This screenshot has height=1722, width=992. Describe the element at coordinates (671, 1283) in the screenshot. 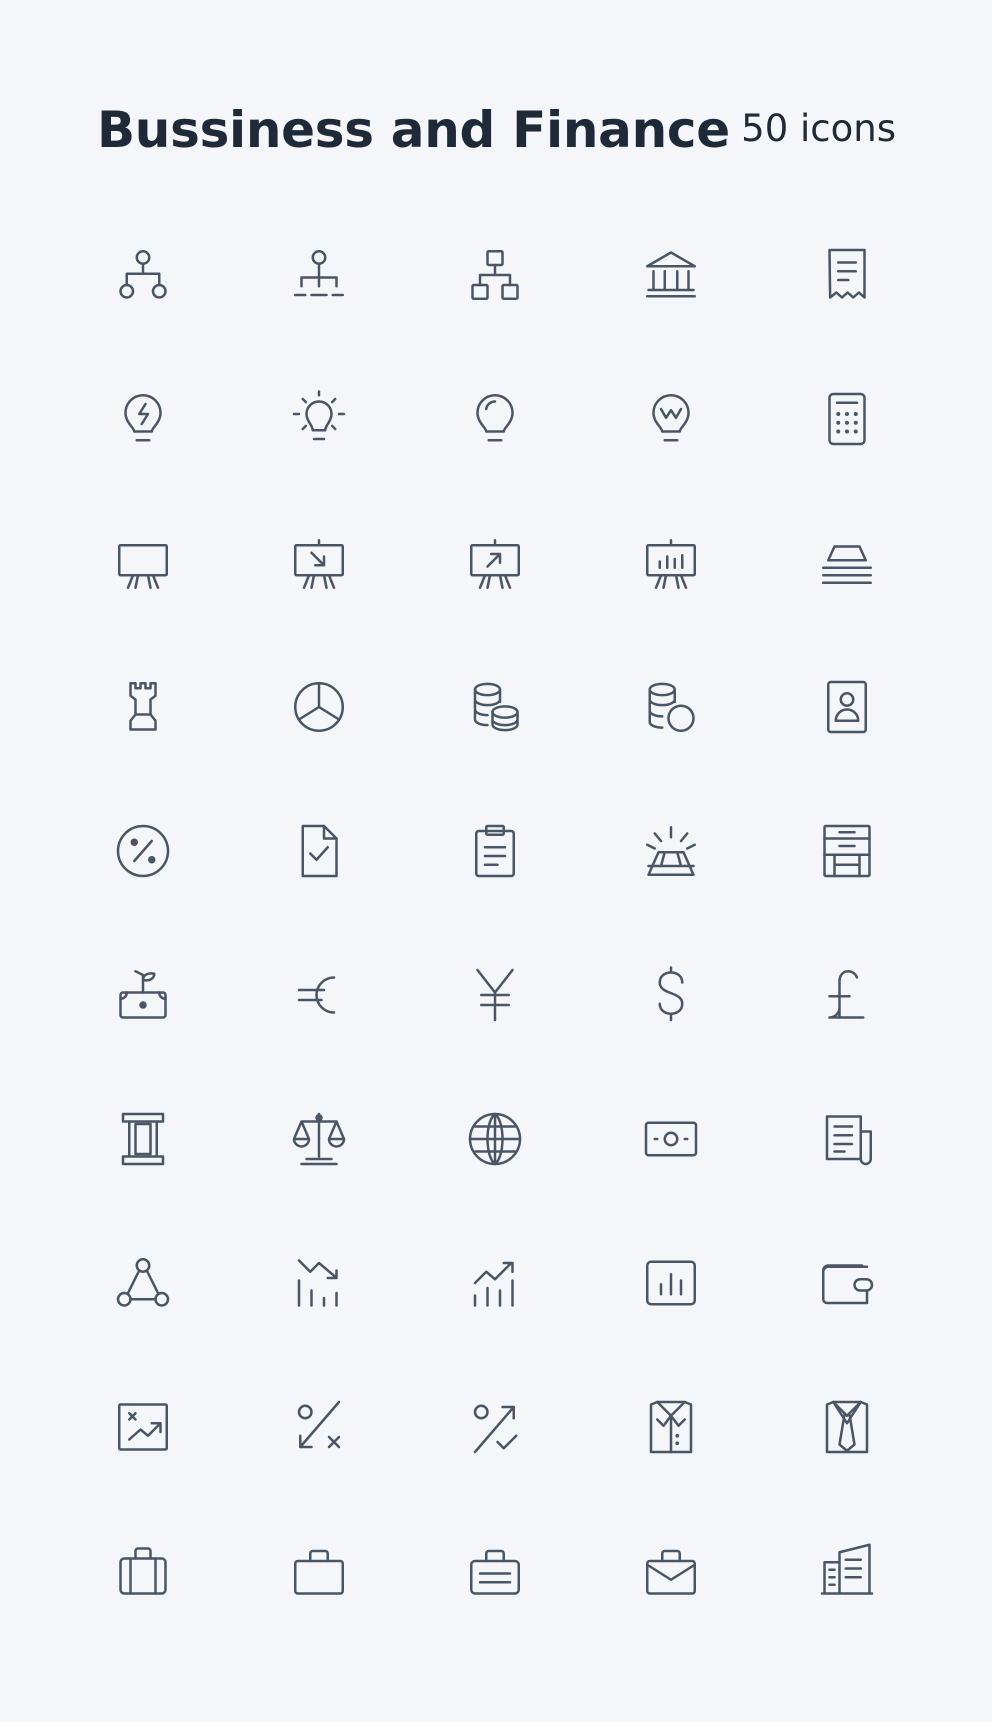

I see `bar-chart-box-icon` at that location.